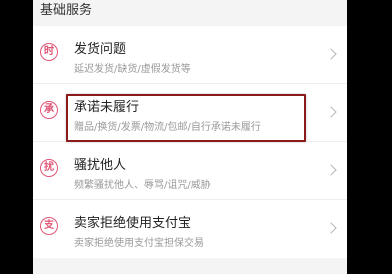 This screenshot has width=392, height=274. What do you see at coordinates (139, 243) in the screenshot?
I see `item-subtitle: 卖家拒绝使用支付宝担保交易` at bounding box center [139, 243].